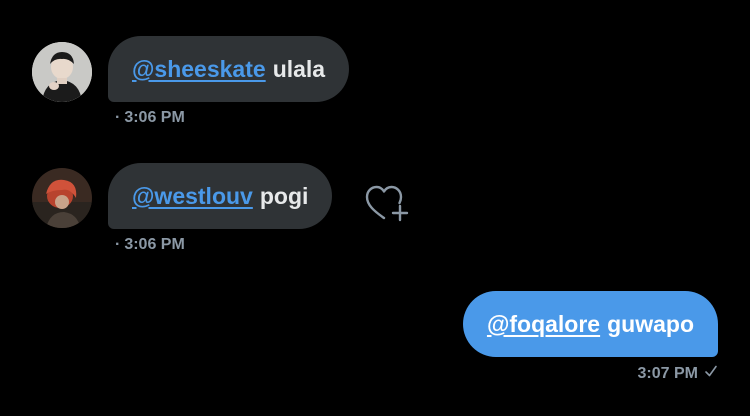  Describe the element at coordinates (667, 373) in the screenshot. I see `timestamp-text: 3:07 PM` at that location.